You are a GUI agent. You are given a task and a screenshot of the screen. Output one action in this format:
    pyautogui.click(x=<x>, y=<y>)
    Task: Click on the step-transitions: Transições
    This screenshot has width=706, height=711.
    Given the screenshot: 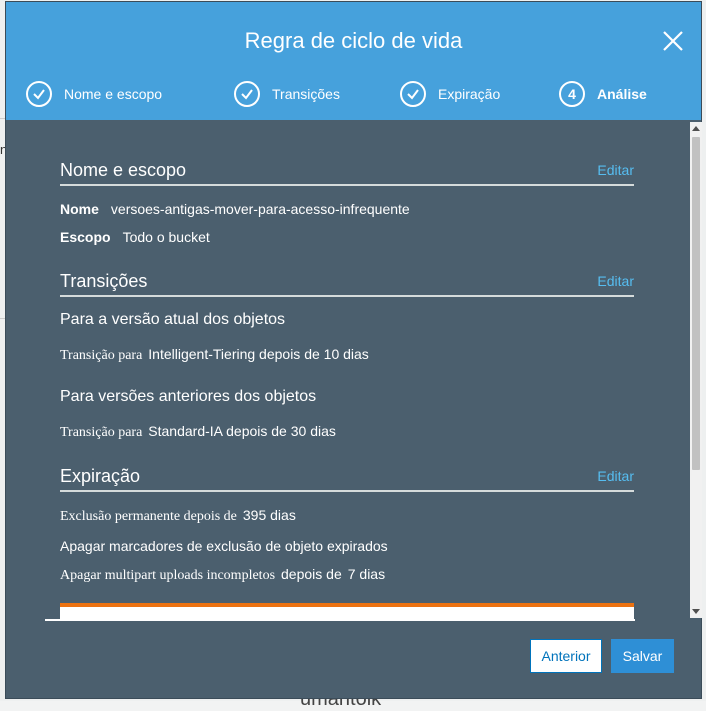 What is the action you would take?
    pyautogui.click(x=287, y=94)
    